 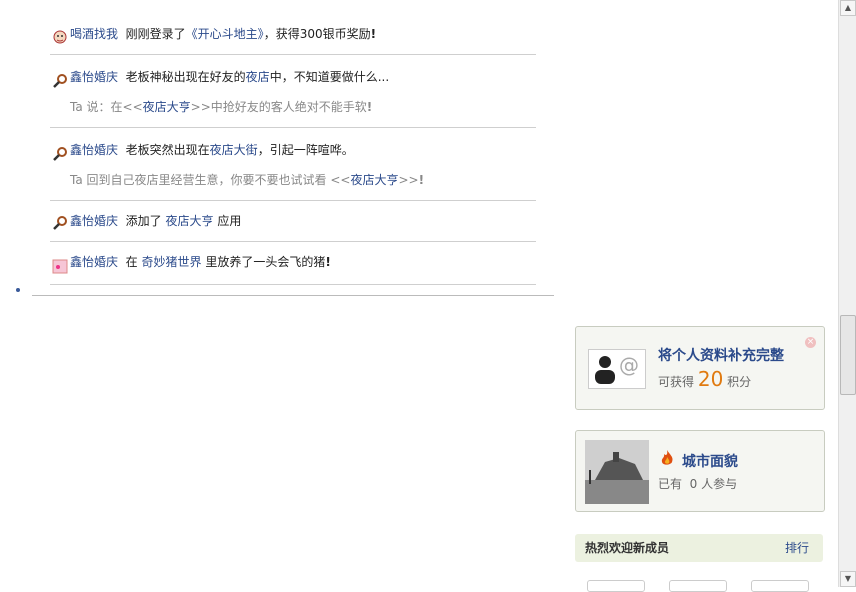 I want to click on feed-item: 鑫怡婚庆 添加了 夜店大亨 应用, so click(x=293, y=221).